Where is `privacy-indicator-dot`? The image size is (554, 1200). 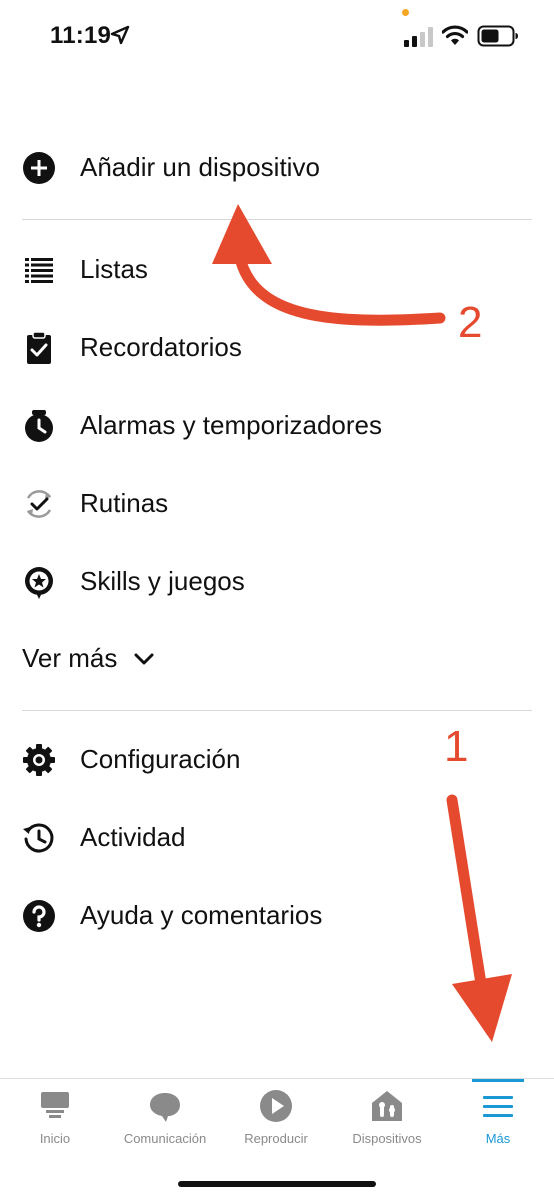
privacy-indicator-dot is located at coordinates (405, 12).